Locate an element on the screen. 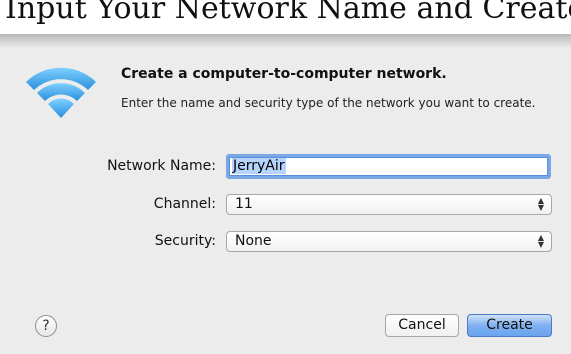 The image size is (571, 354). help-icon: ? is located at coordinates (46, 326).